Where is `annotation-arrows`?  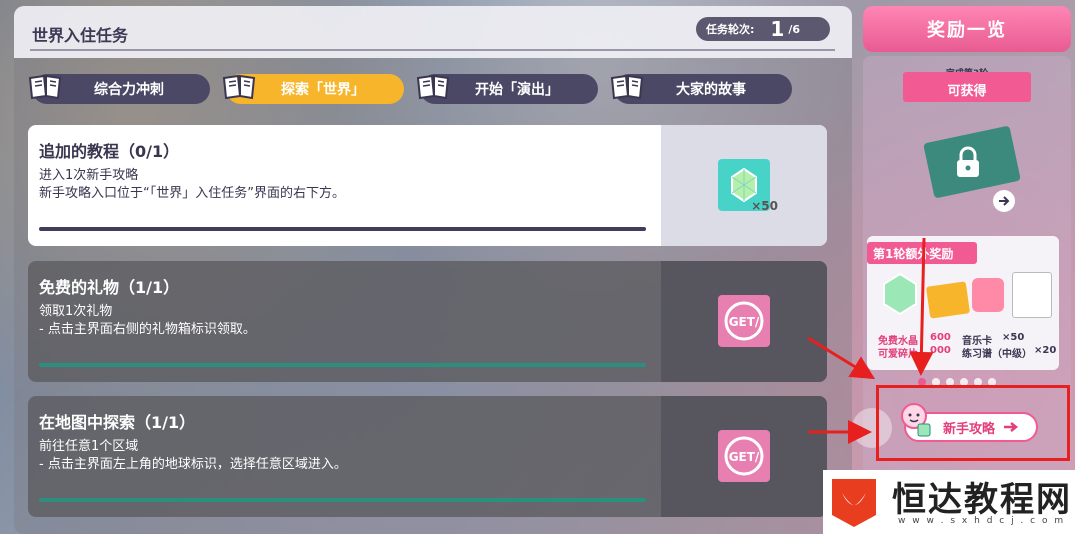 annotation-arrows is located at coordinates (870, 340).